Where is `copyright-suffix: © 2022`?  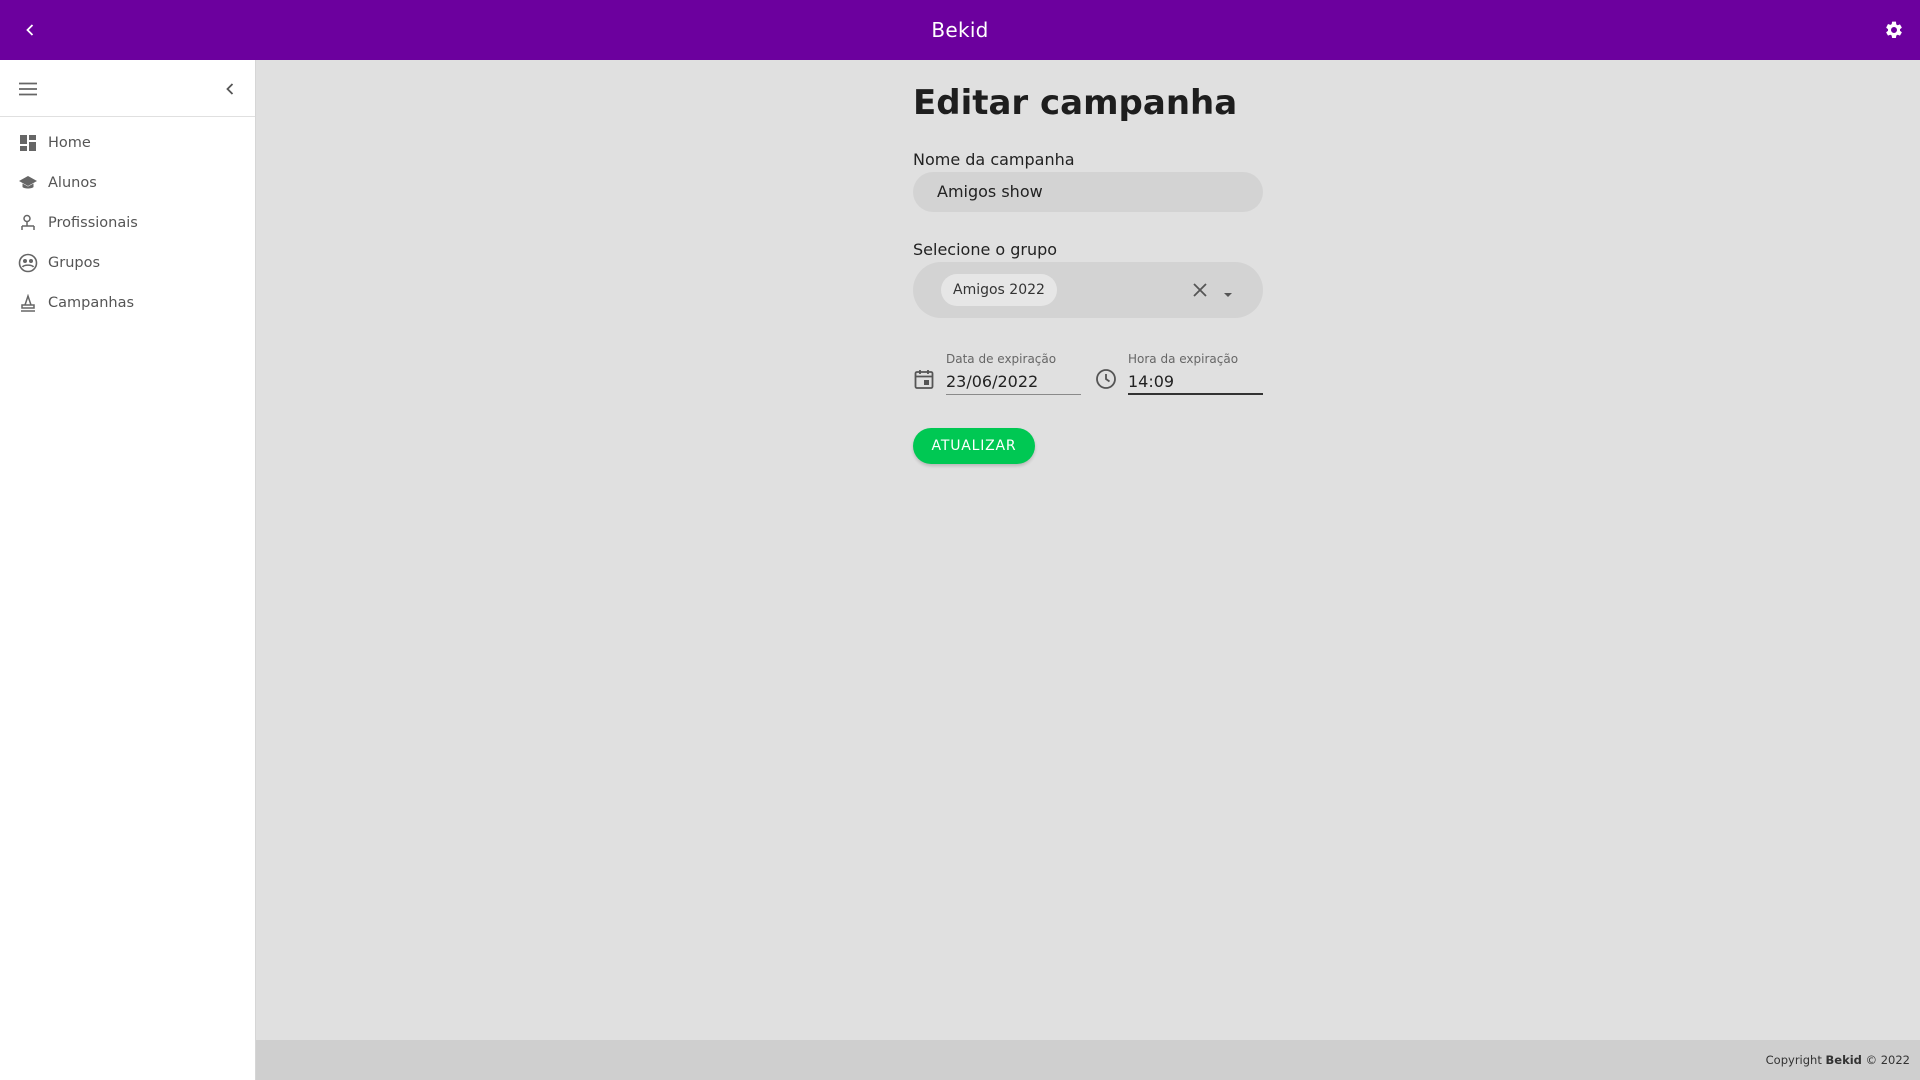 copyright-suffix: © 2022 is located at coordinates (1887, 1060).